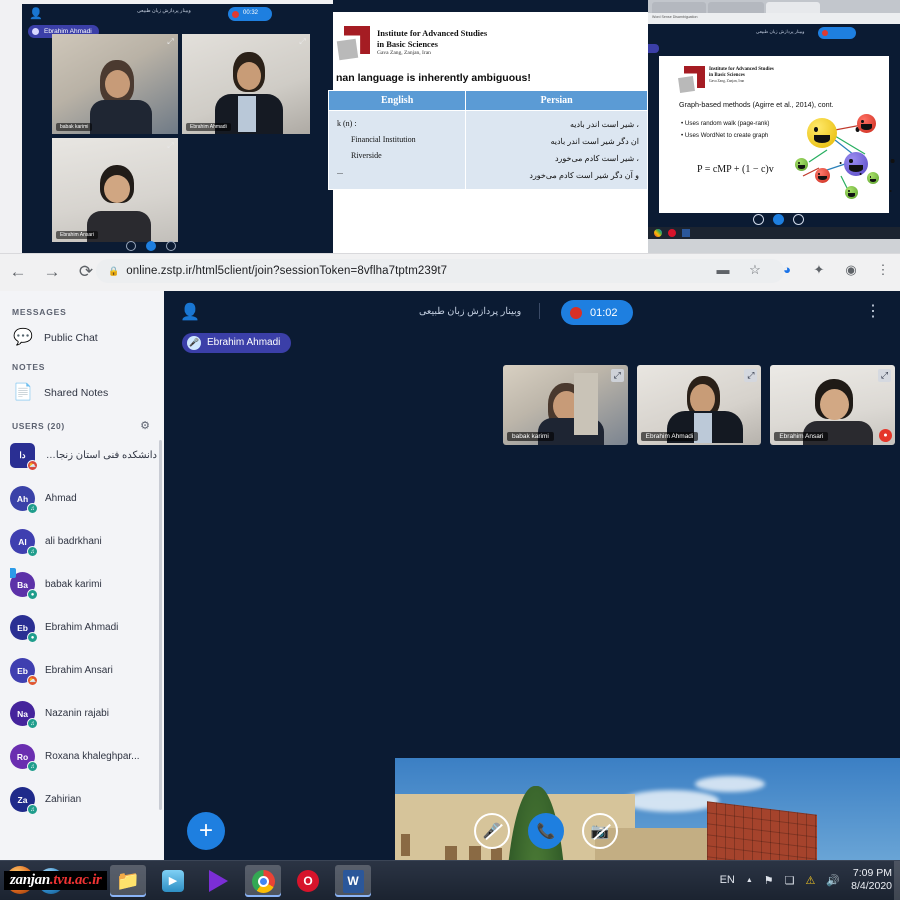  Describe the element at coordinates (871, 880) in the screenshot. I see `clock: 7:09 PM 8/4/2020` at that location.